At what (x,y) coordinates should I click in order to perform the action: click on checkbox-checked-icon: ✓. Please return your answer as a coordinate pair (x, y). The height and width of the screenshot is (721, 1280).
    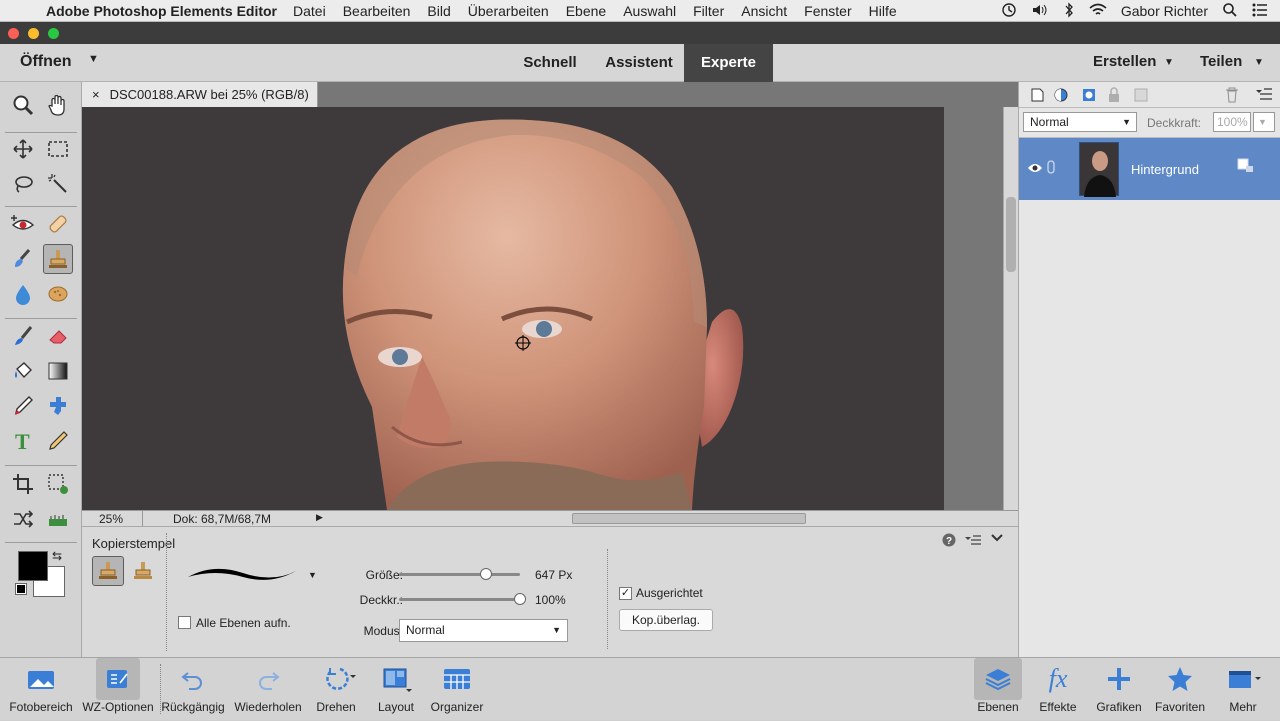
    Looking at the image, I should click on (625, 594).